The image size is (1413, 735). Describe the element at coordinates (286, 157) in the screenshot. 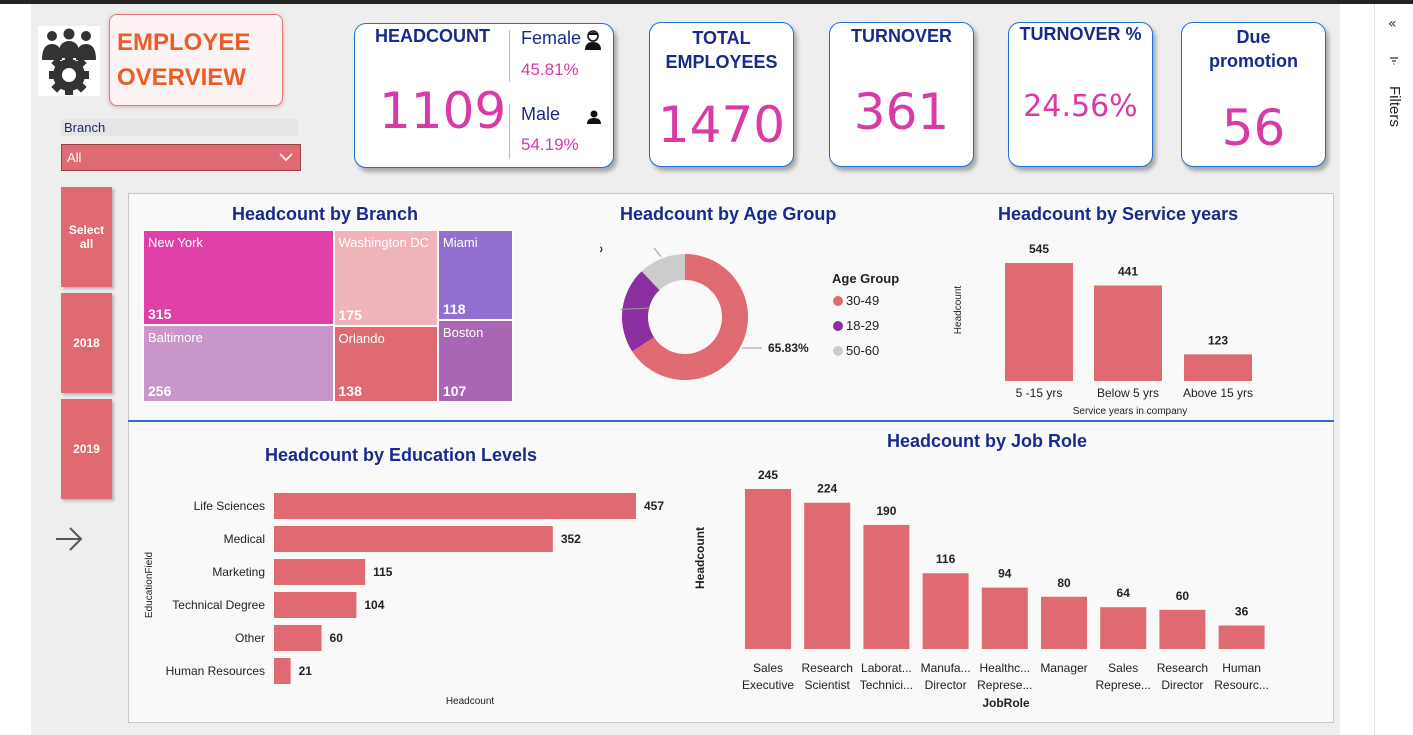

I see `chevron-down-icon` at that location.